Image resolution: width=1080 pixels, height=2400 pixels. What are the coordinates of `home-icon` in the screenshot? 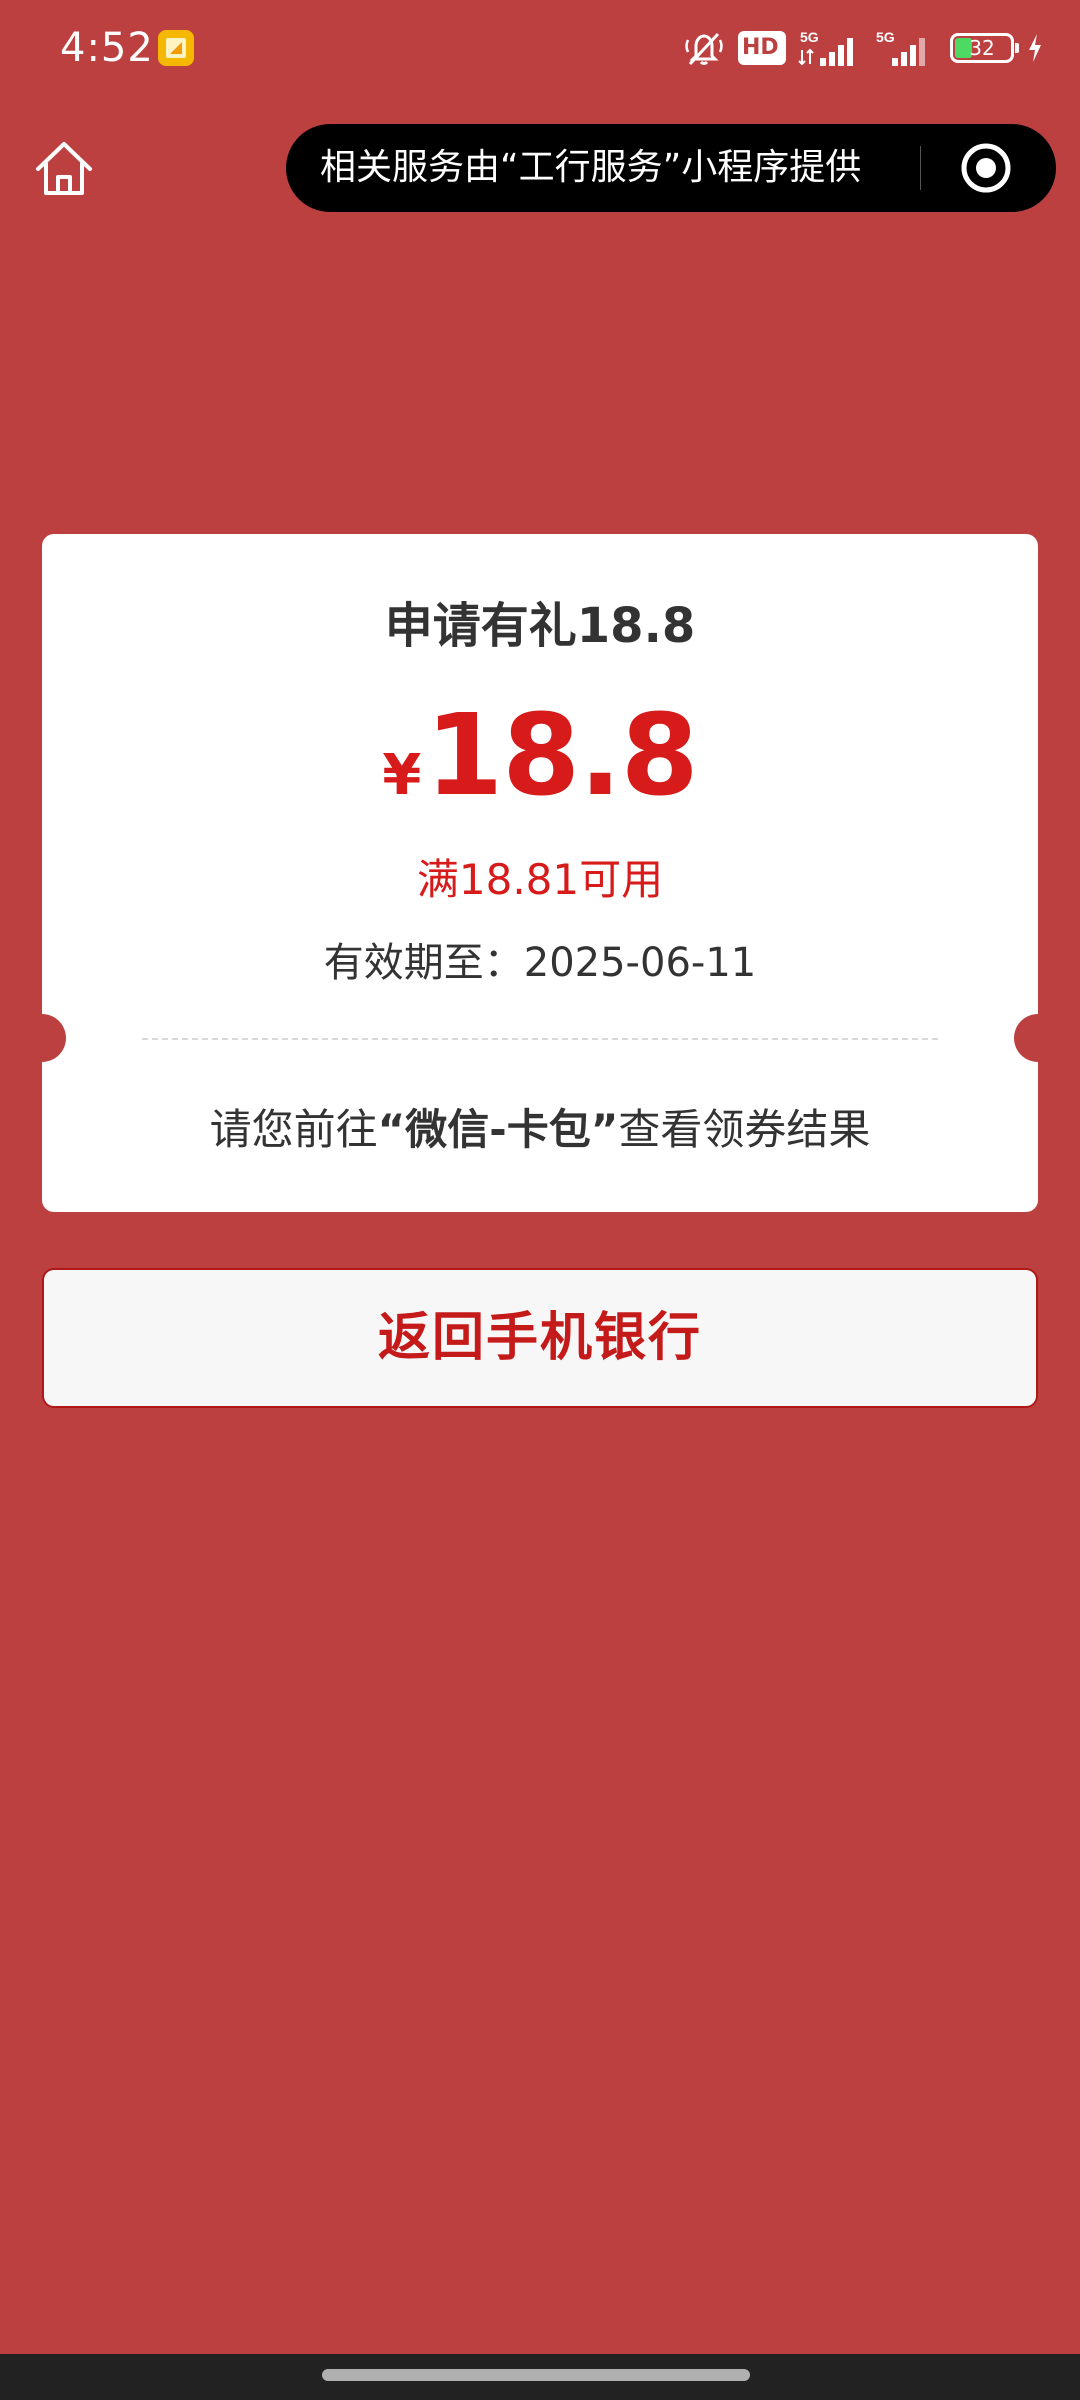 It's located at (64, 168).